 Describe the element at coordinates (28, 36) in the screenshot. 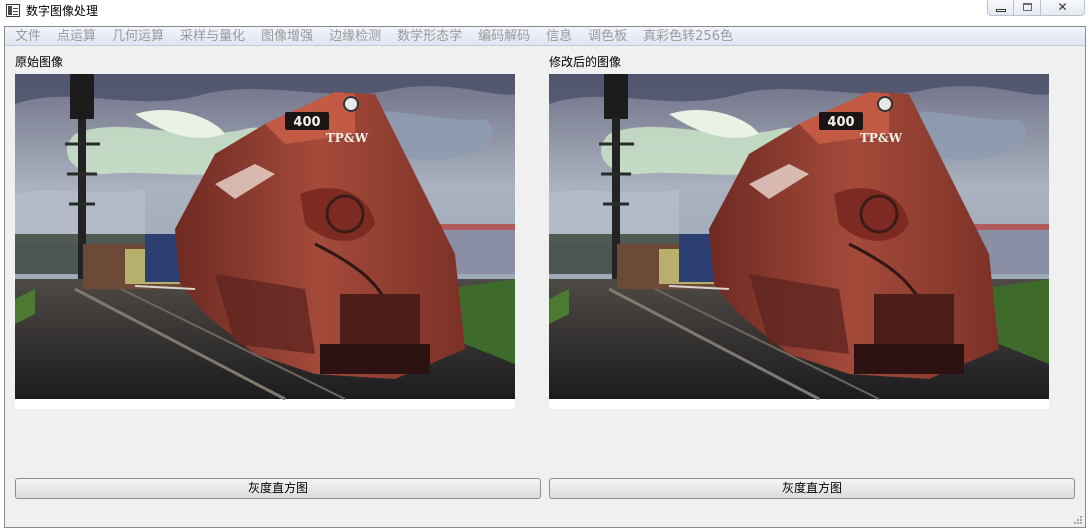

I see `menu-file: 文件` at that location.